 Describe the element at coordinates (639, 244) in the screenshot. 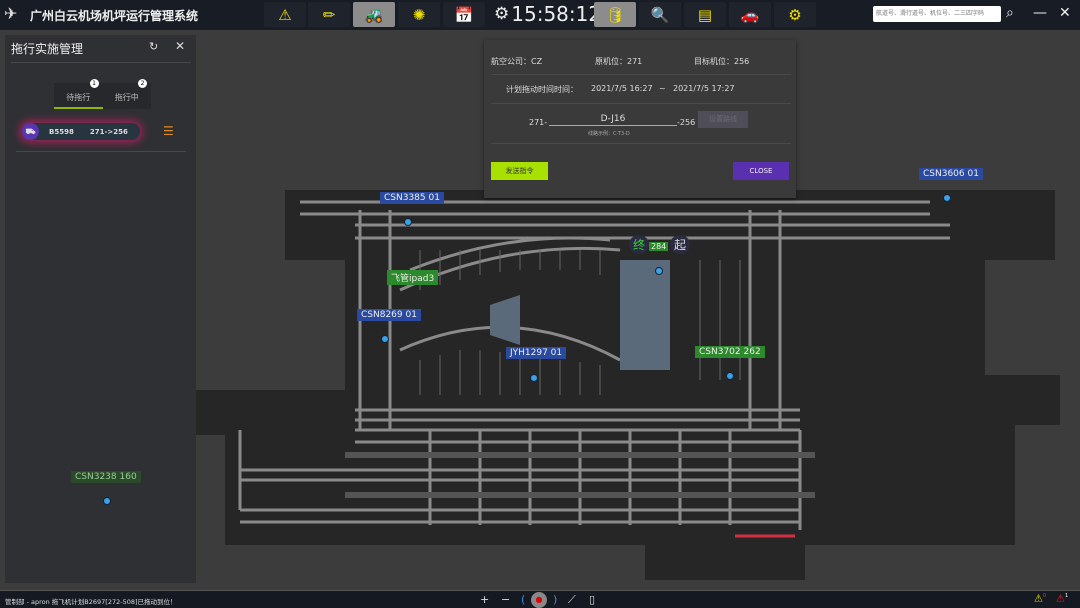

I see `end-marker: 终` at that location.